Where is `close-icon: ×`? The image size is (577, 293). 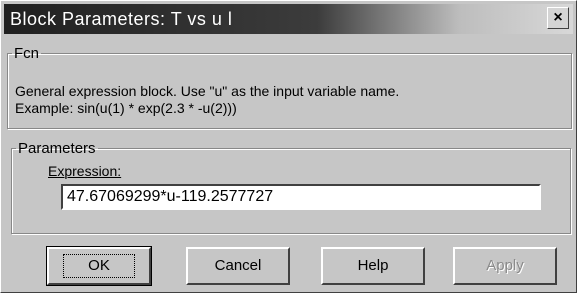 close-icon: × is located at coordinates (558, 17).